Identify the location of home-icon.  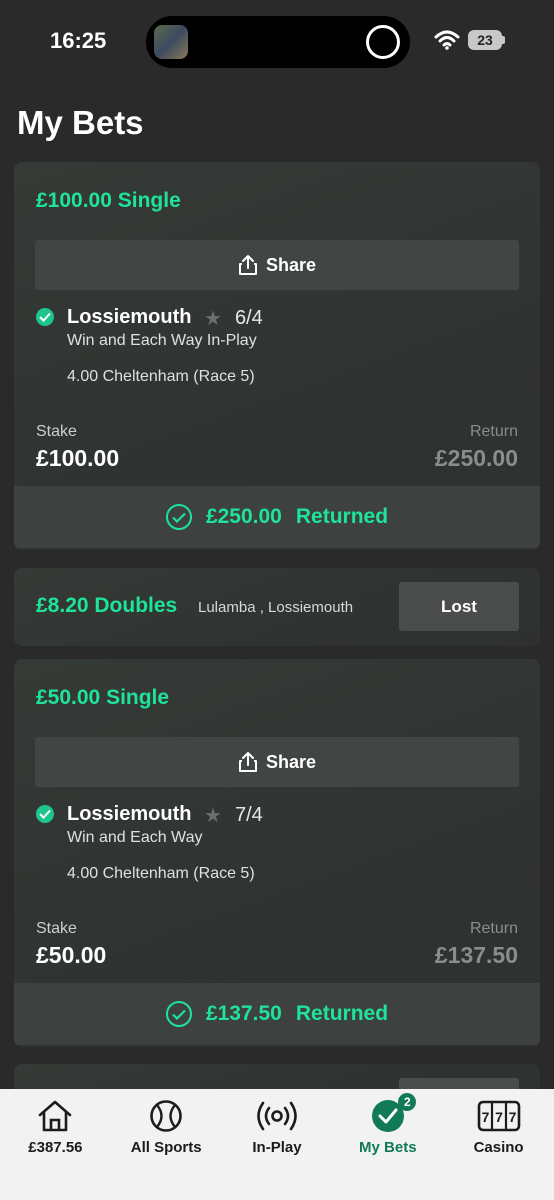
(55, 1116).